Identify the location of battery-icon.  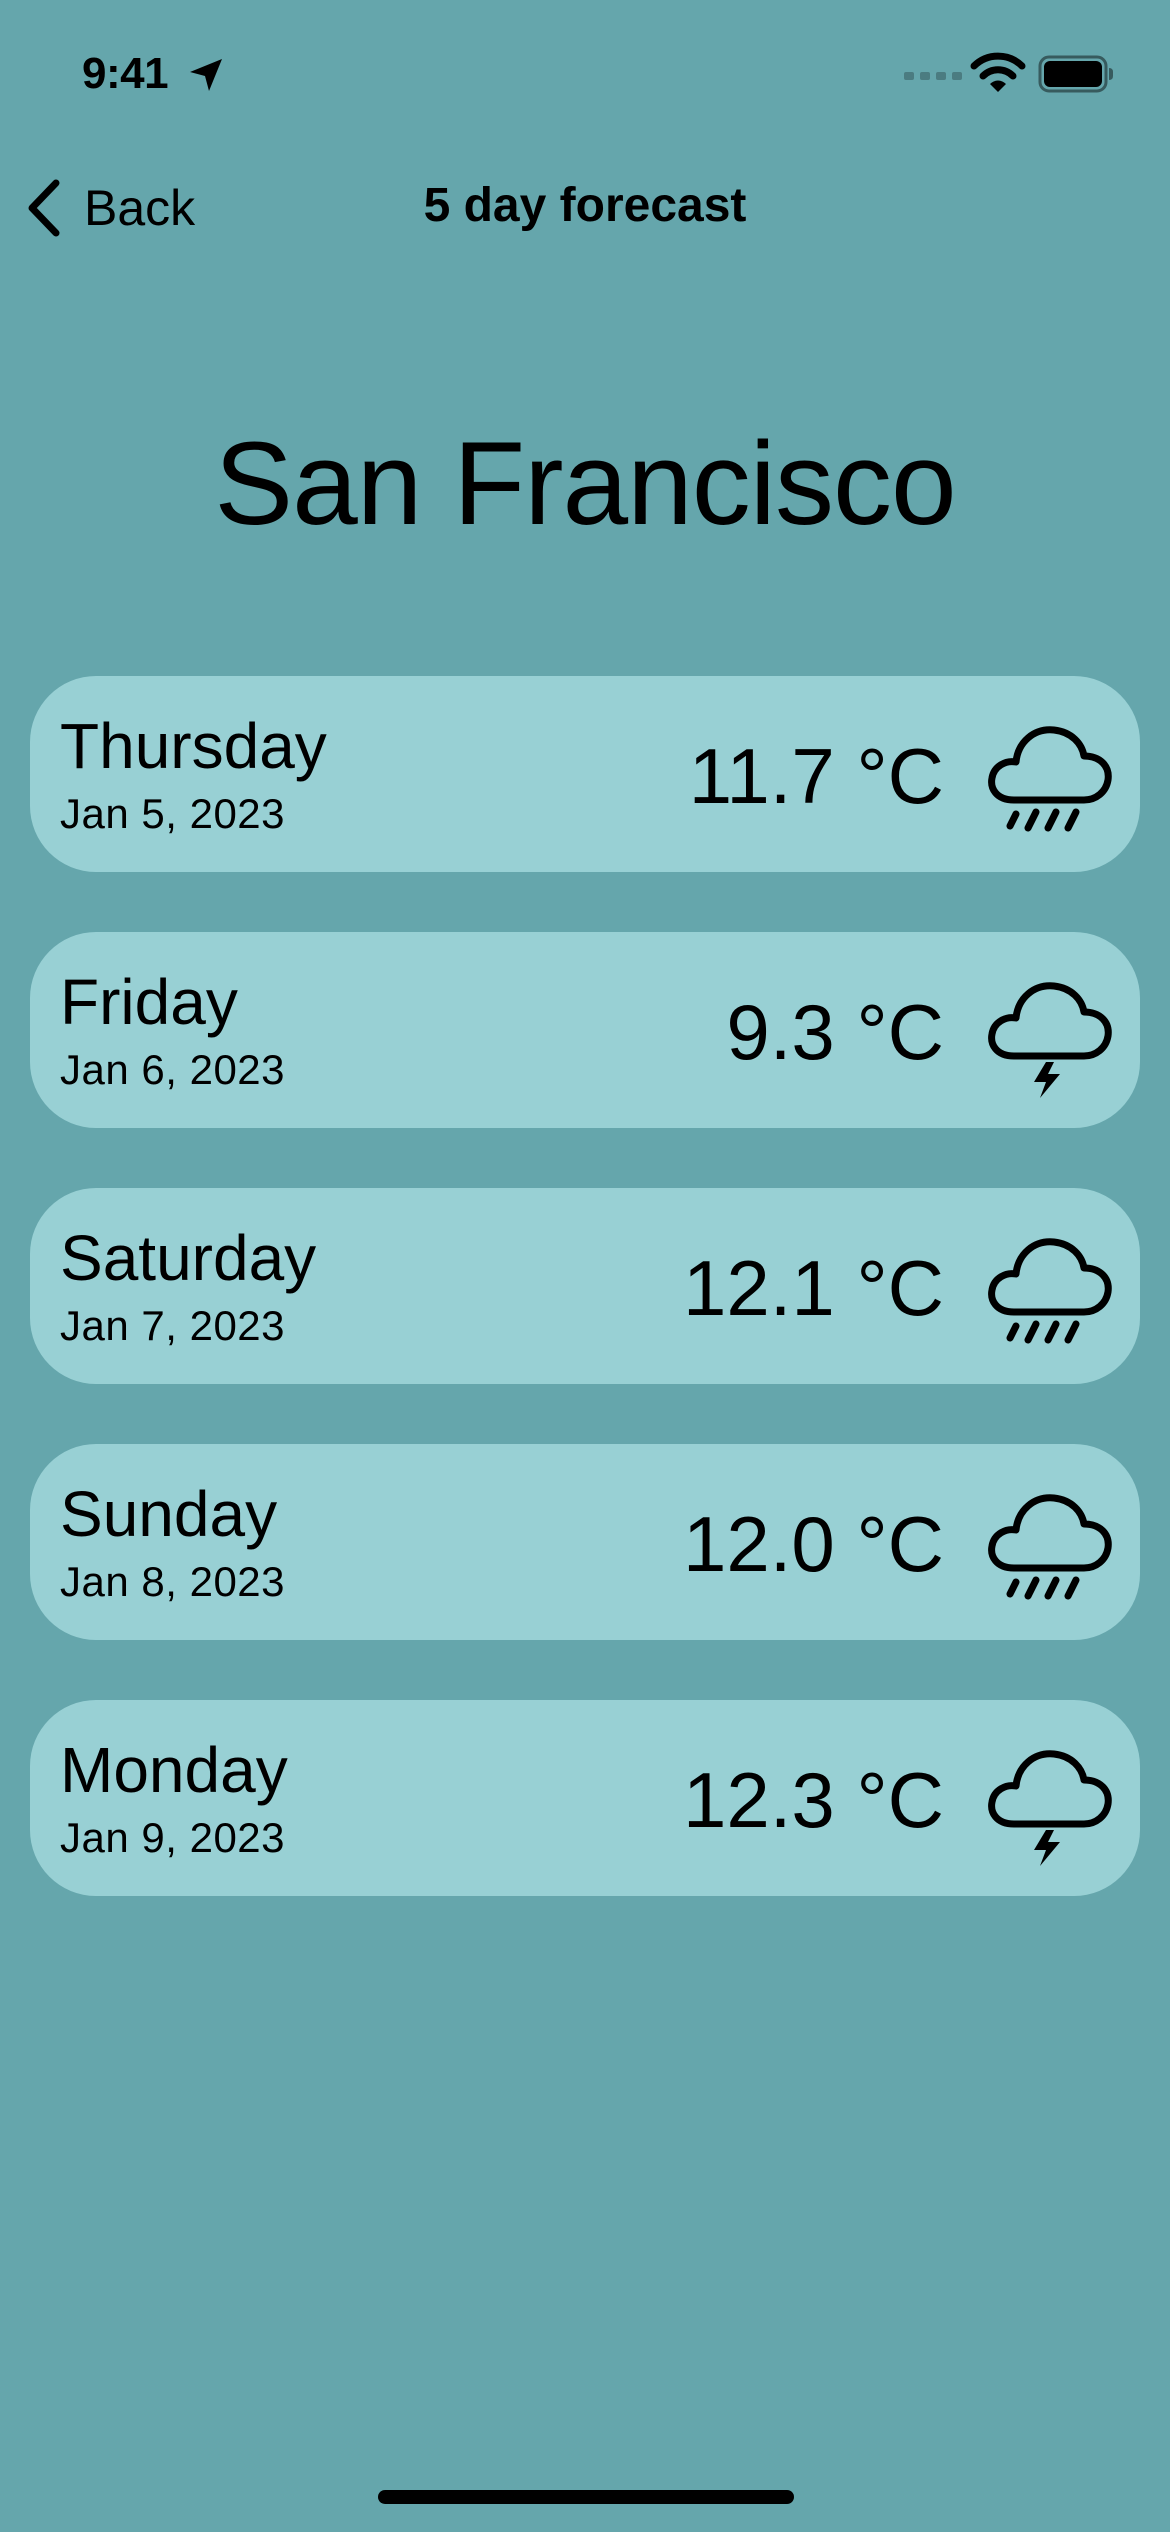
(1075, 74).